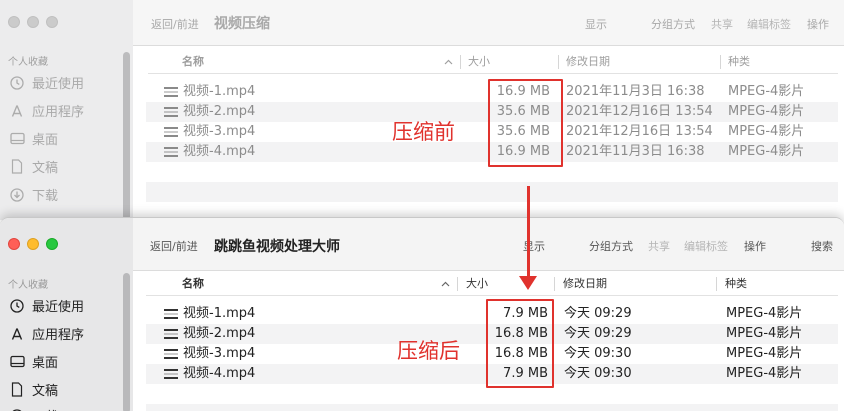 This screenshot has height=411, width=844. Describe the element at coordinates (598, 333) in the screenshot. I see `file-date: 今天 09:29` at that location.